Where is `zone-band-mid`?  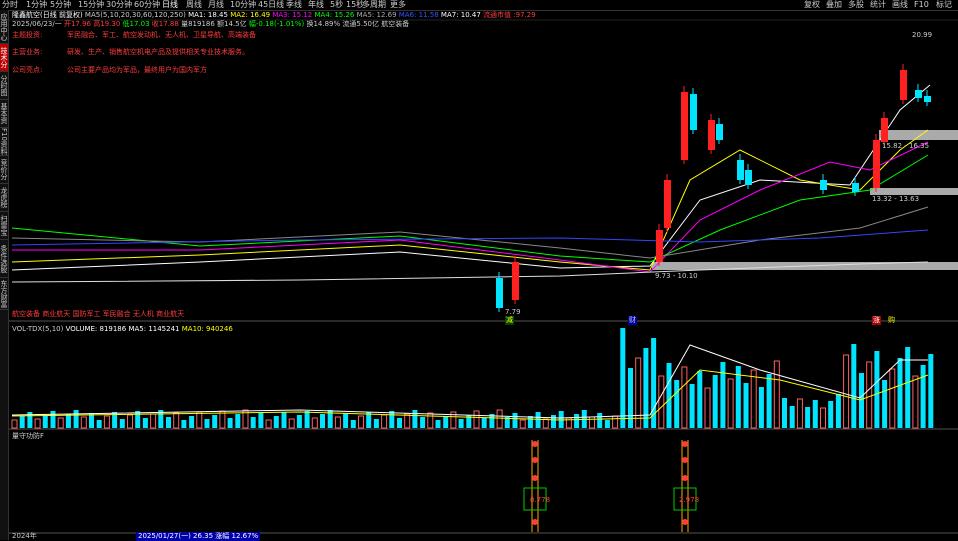 zone-band-mid is located at coordinates (914, 191).